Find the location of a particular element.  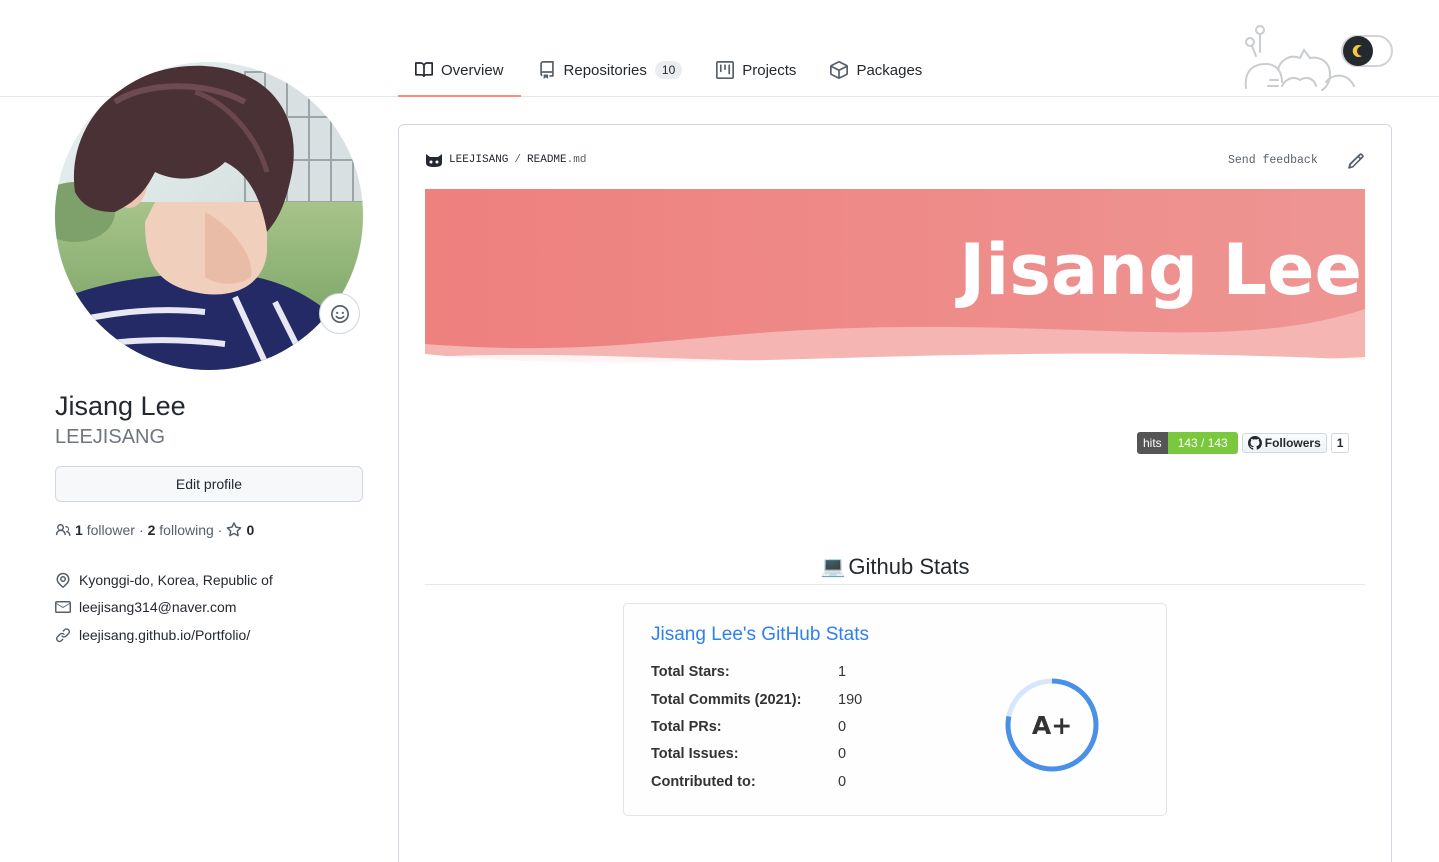

website-link: leejisang.github.io/Portfolio/ is located at coordinates (164, 635).